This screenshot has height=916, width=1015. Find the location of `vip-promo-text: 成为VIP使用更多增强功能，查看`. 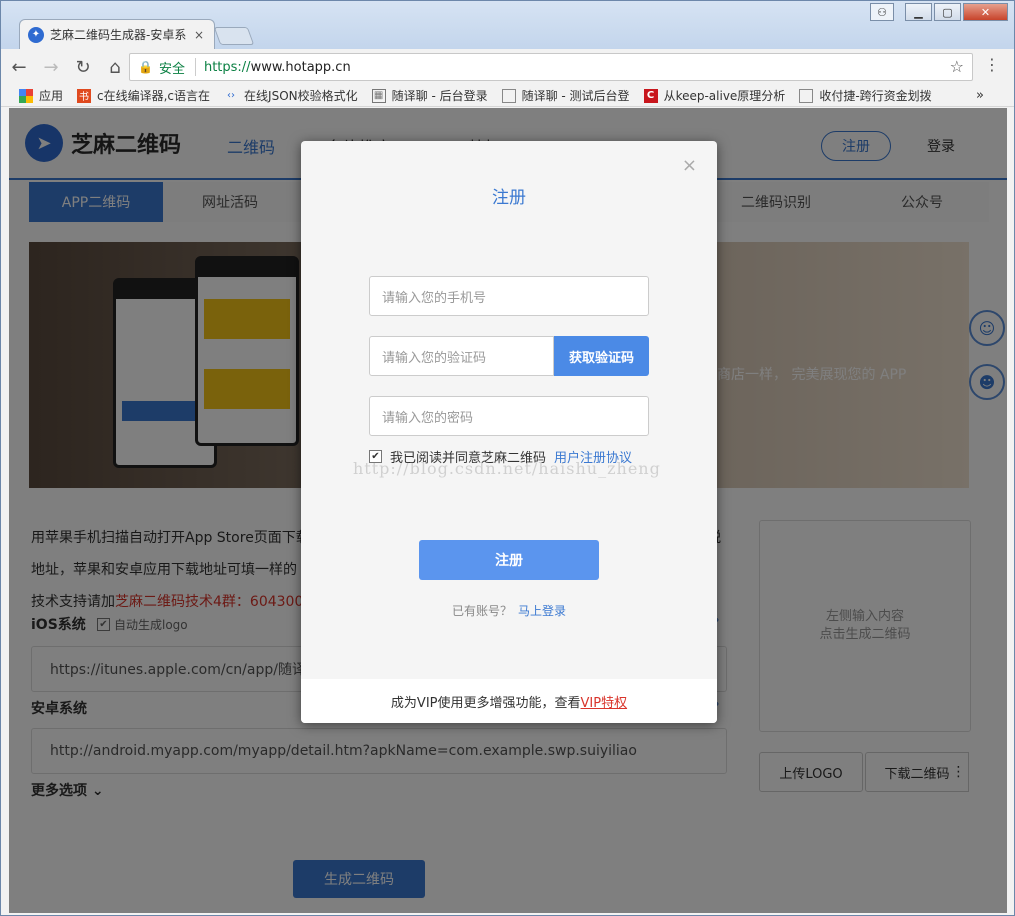

vip-promo-text: 成为VIP使用更多增强功能，查看 is located at coordinates (485, 703).